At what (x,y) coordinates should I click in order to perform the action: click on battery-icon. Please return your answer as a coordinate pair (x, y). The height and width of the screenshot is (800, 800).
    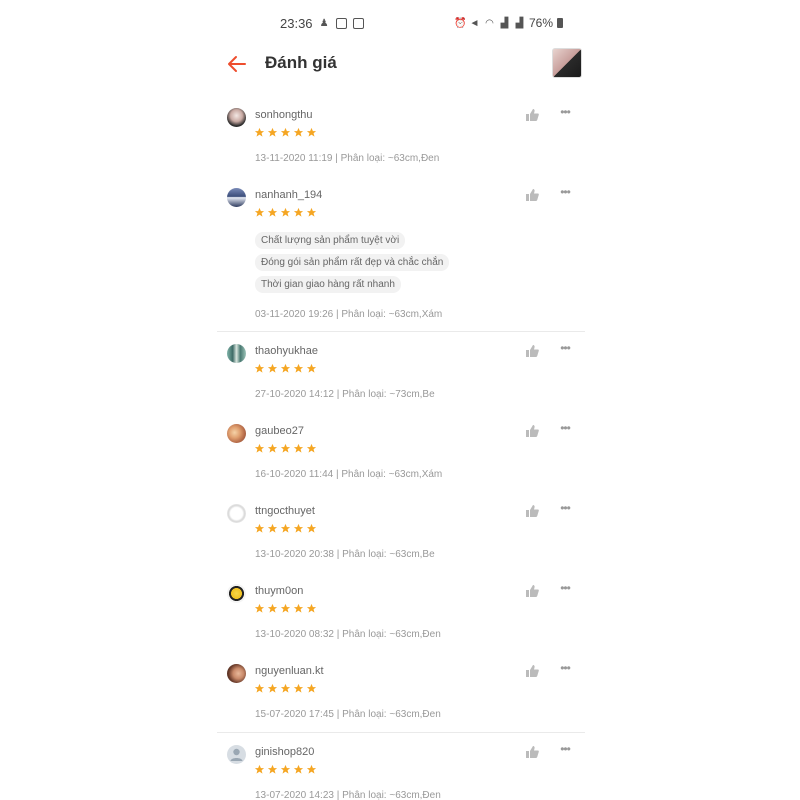
    Looking at the image, I should click on (560, 23).